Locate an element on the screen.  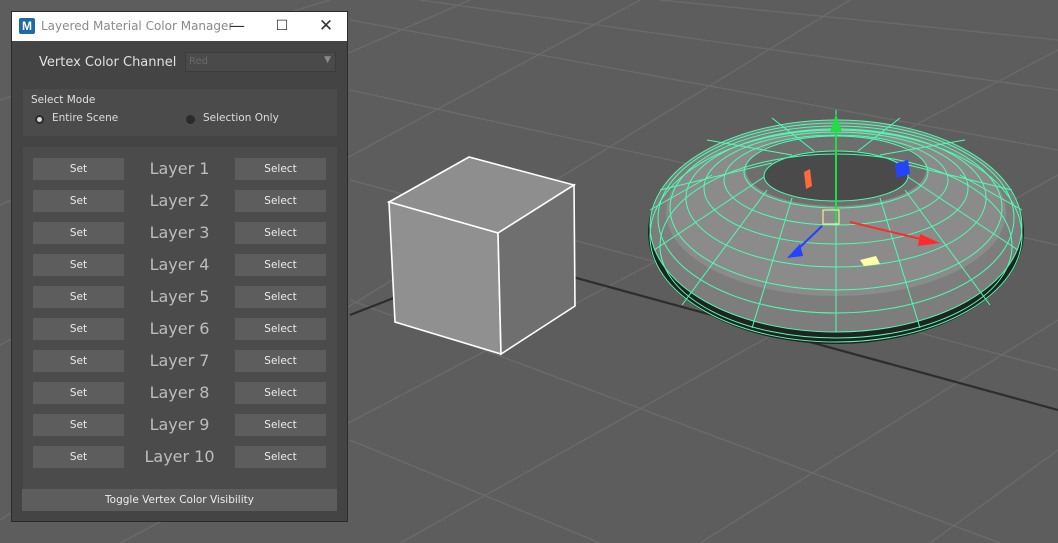
select-layer-7-button: Select is located at coordinates (280, 361).